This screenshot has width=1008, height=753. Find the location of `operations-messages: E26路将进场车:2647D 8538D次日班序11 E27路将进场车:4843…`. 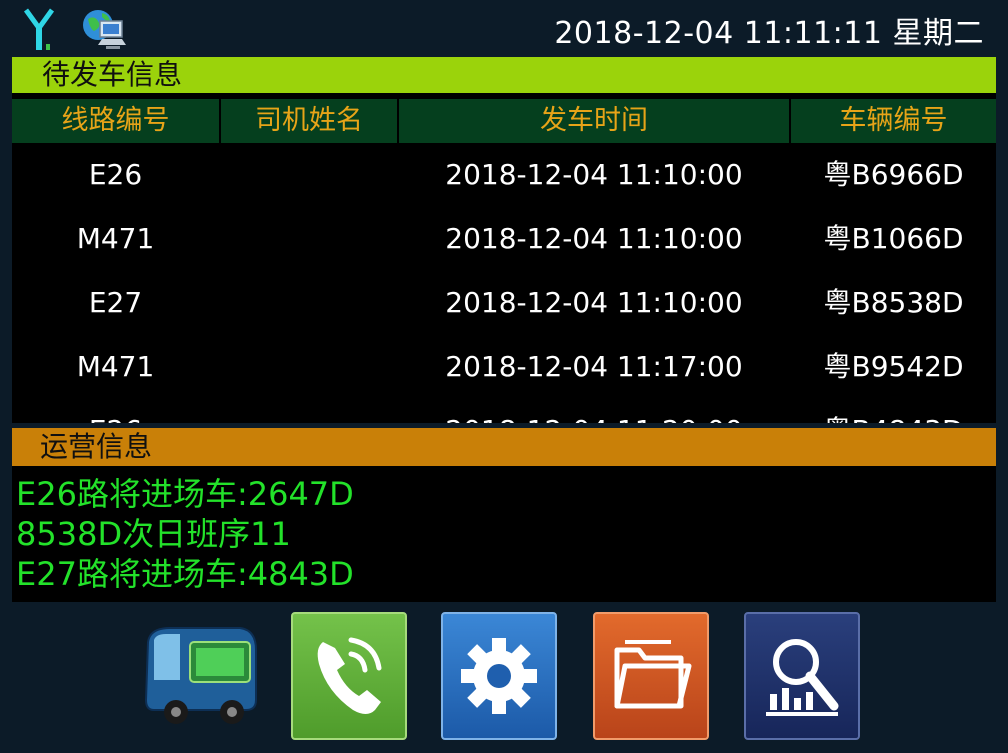

operations-messages: E26路将进场车:2647D 8538D次日班序11 E27路将进场车:4843… is located at coordinates (185, 534).